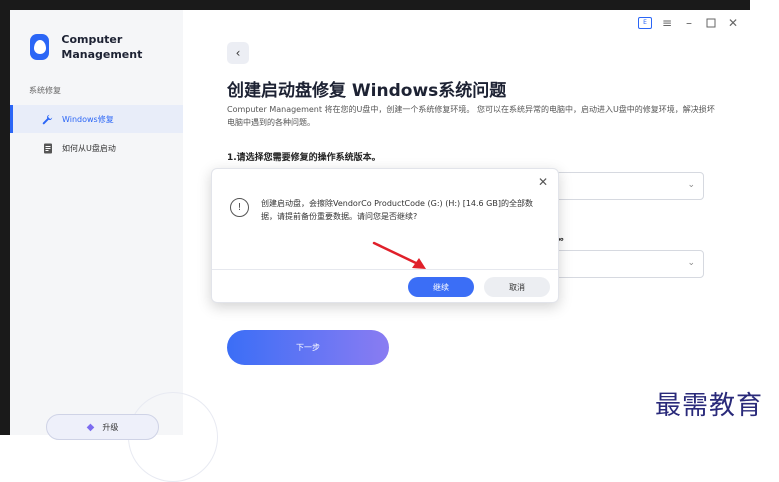 The image size is (779, 482). What do you see at coordinates (375, 5) in the screenshot?
I see `window-border-top` at bounding box center [375, 5].